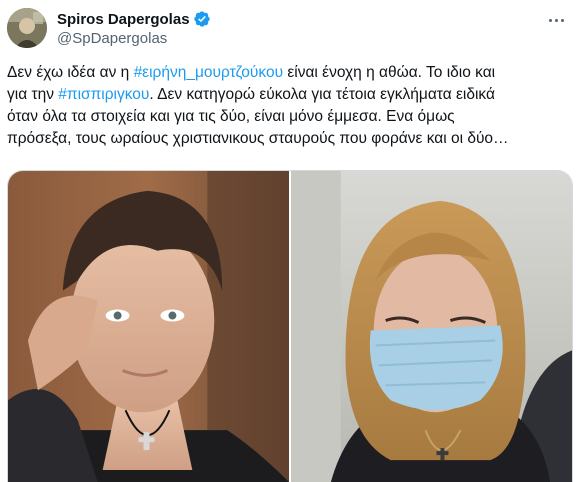 The height and width of the screenshot is (482, 580). I want to click on author-display-name: Spiros Dapergolas, so click(123, 19).